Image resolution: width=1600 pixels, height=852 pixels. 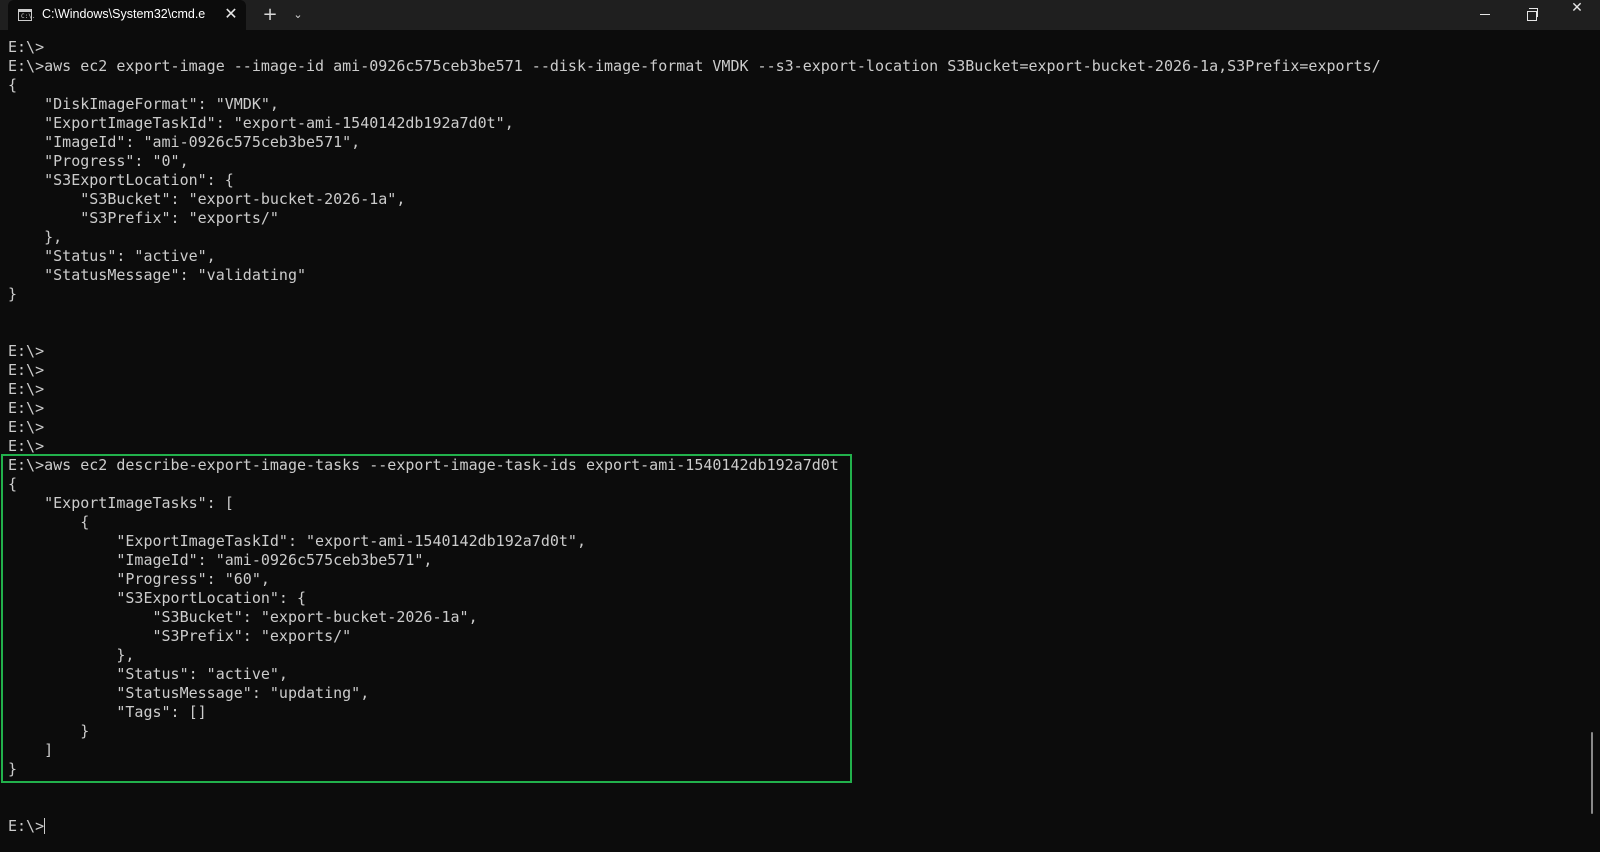 I want to click on title-bar: C:\. C:\Windows\System32\cmd.e ✕ + ⌄ ✕, so click(x=800, y=15).